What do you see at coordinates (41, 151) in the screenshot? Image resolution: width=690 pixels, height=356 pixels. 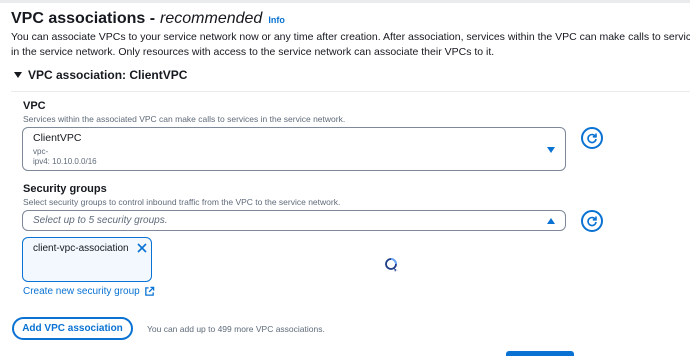 I see `vpc-selected-id: vpc-` at bounding box center [41, 151].